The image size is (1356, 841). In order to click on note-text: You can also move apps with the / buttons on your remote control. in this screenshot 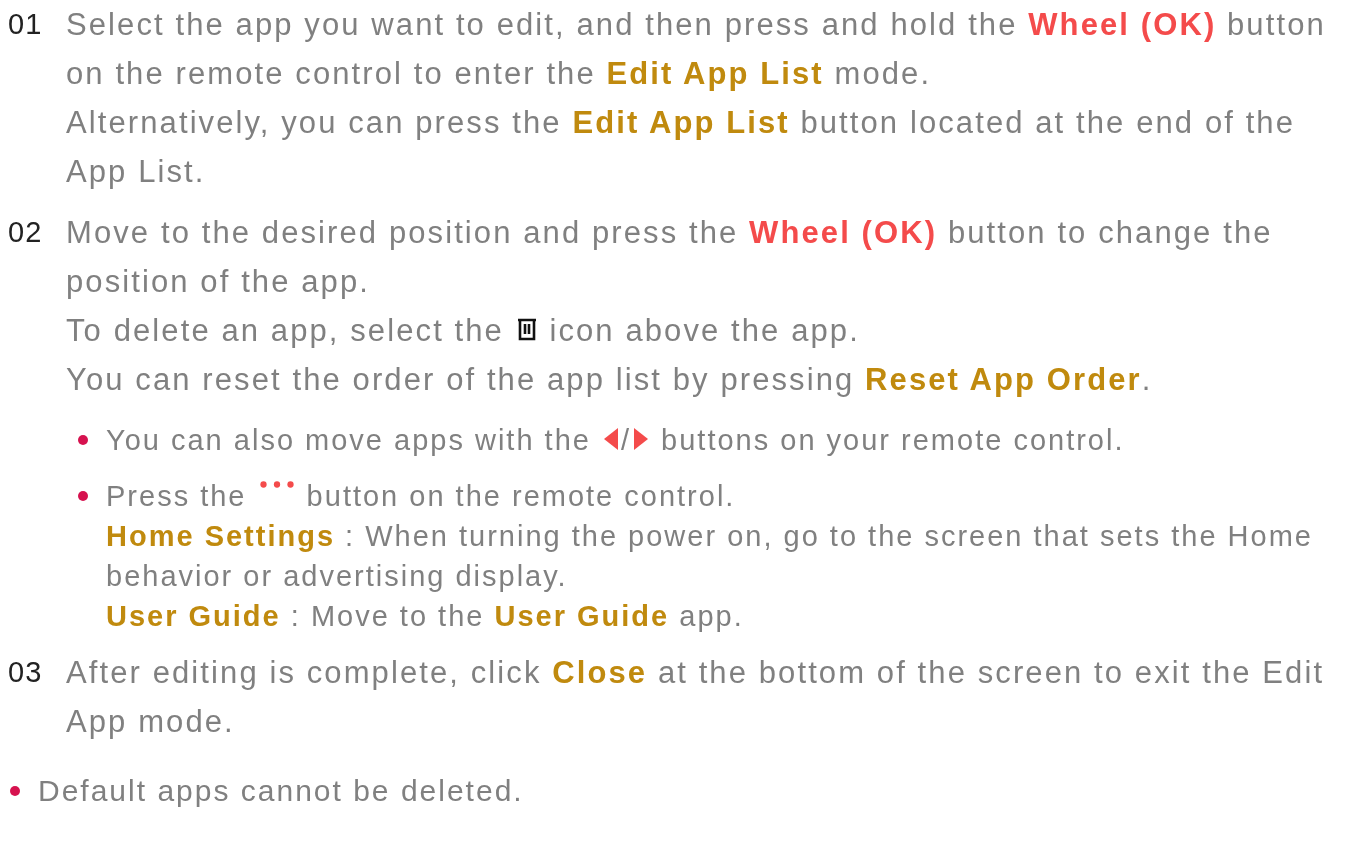, I will do `click(615, 440)`.